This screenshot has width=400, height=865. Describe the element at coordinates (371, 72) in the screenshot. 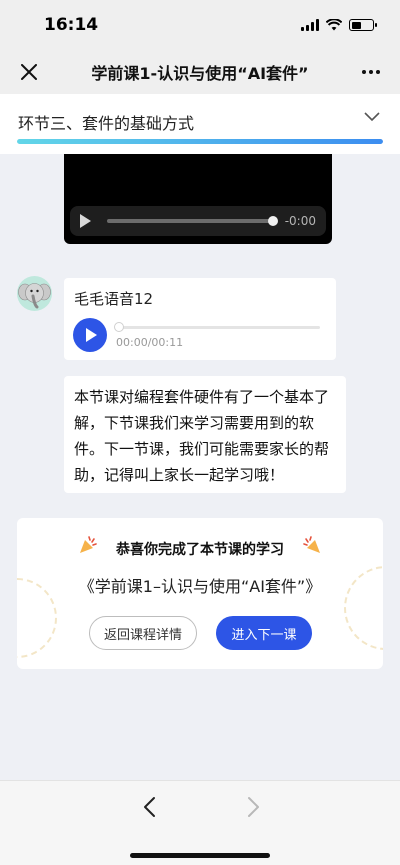

I see `more-icon` at that location.